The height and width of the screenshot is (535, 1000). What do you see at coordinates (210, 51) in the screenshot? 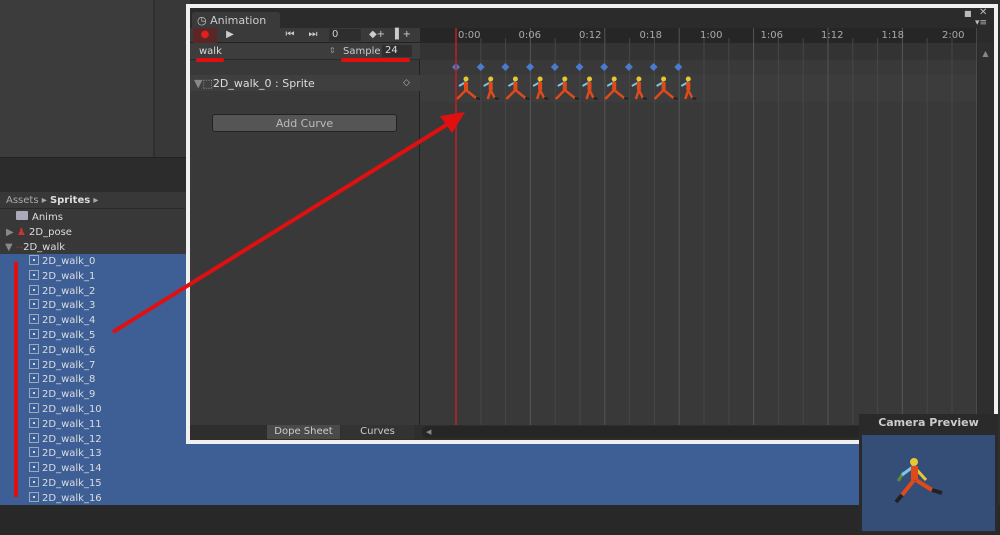
I see `clip-selector: walk` at bounding box center [210, 51].